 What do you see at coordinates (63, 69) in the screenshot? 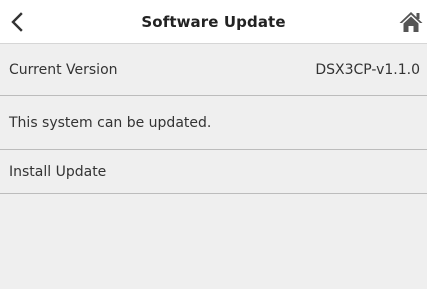
I see `current-version-label: Current Version` at bounding box center [63, 69].